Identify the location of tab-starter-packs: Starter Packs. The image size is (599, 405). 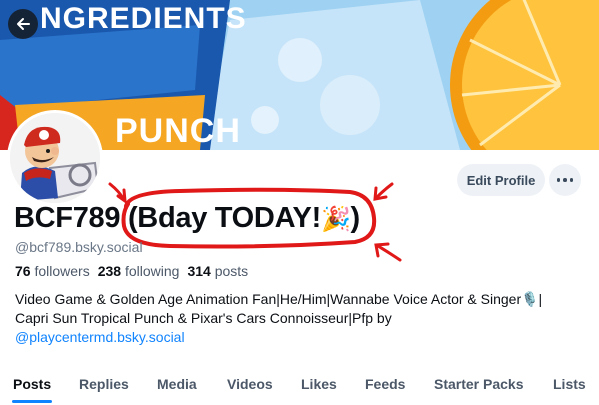
(479, 384).